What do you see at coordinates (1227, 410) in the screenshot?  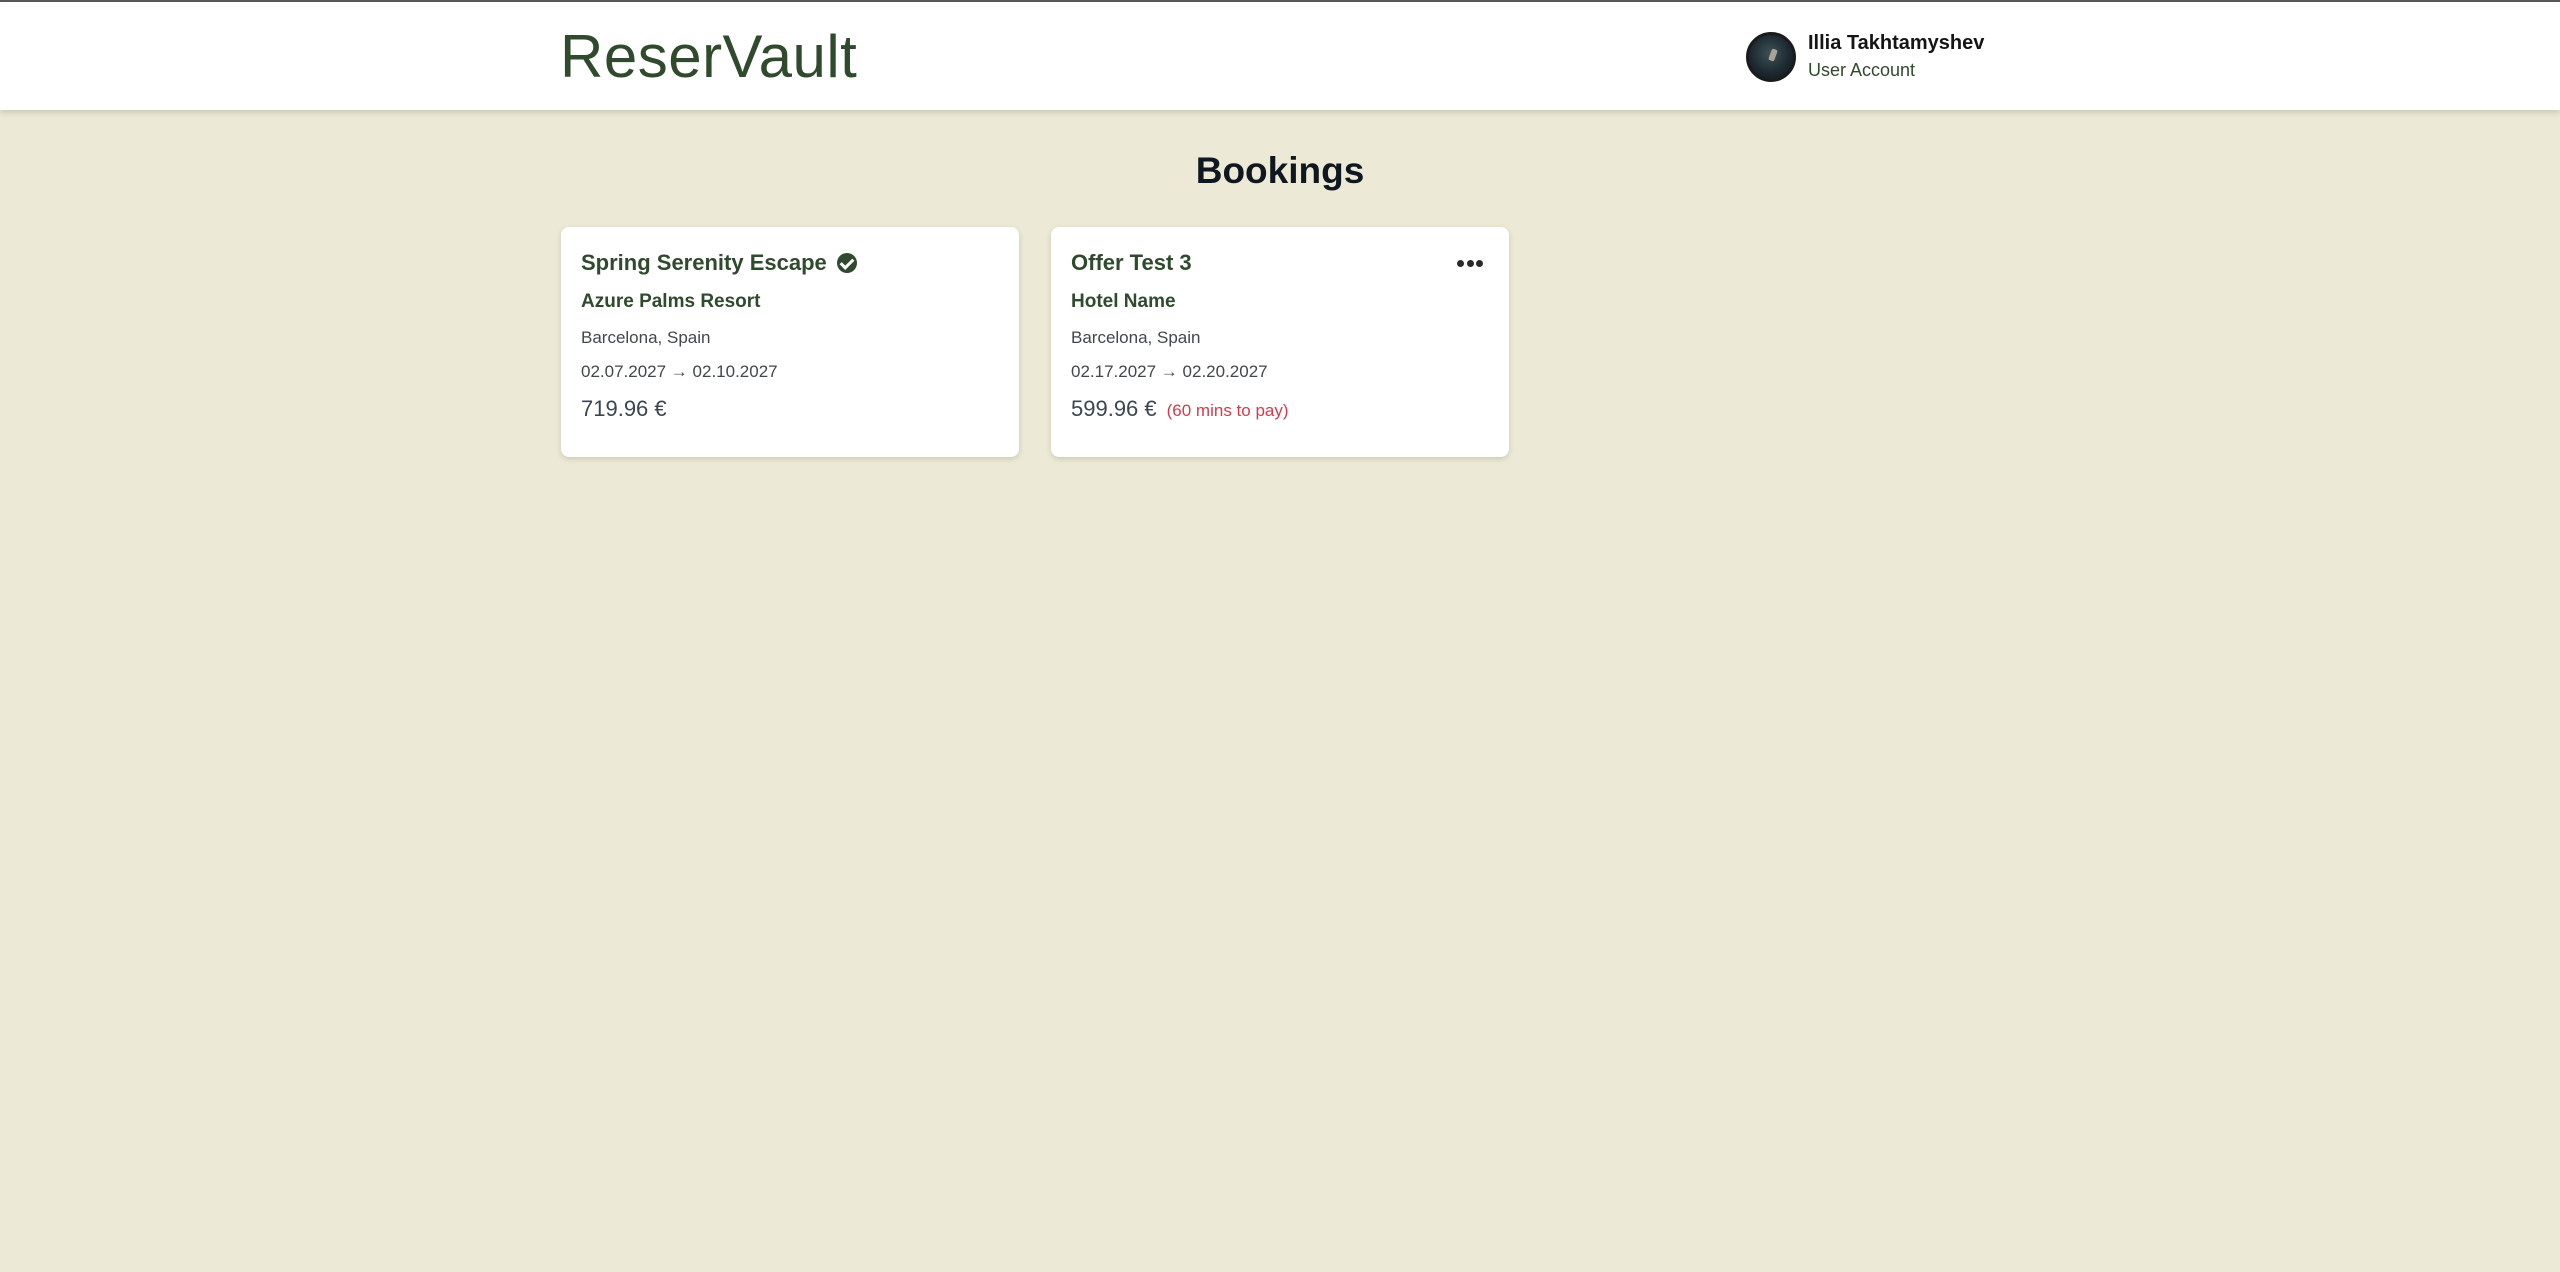 I see `payment-deadline-note: (60 mins to pay)` at bounding box center [1227, 410].